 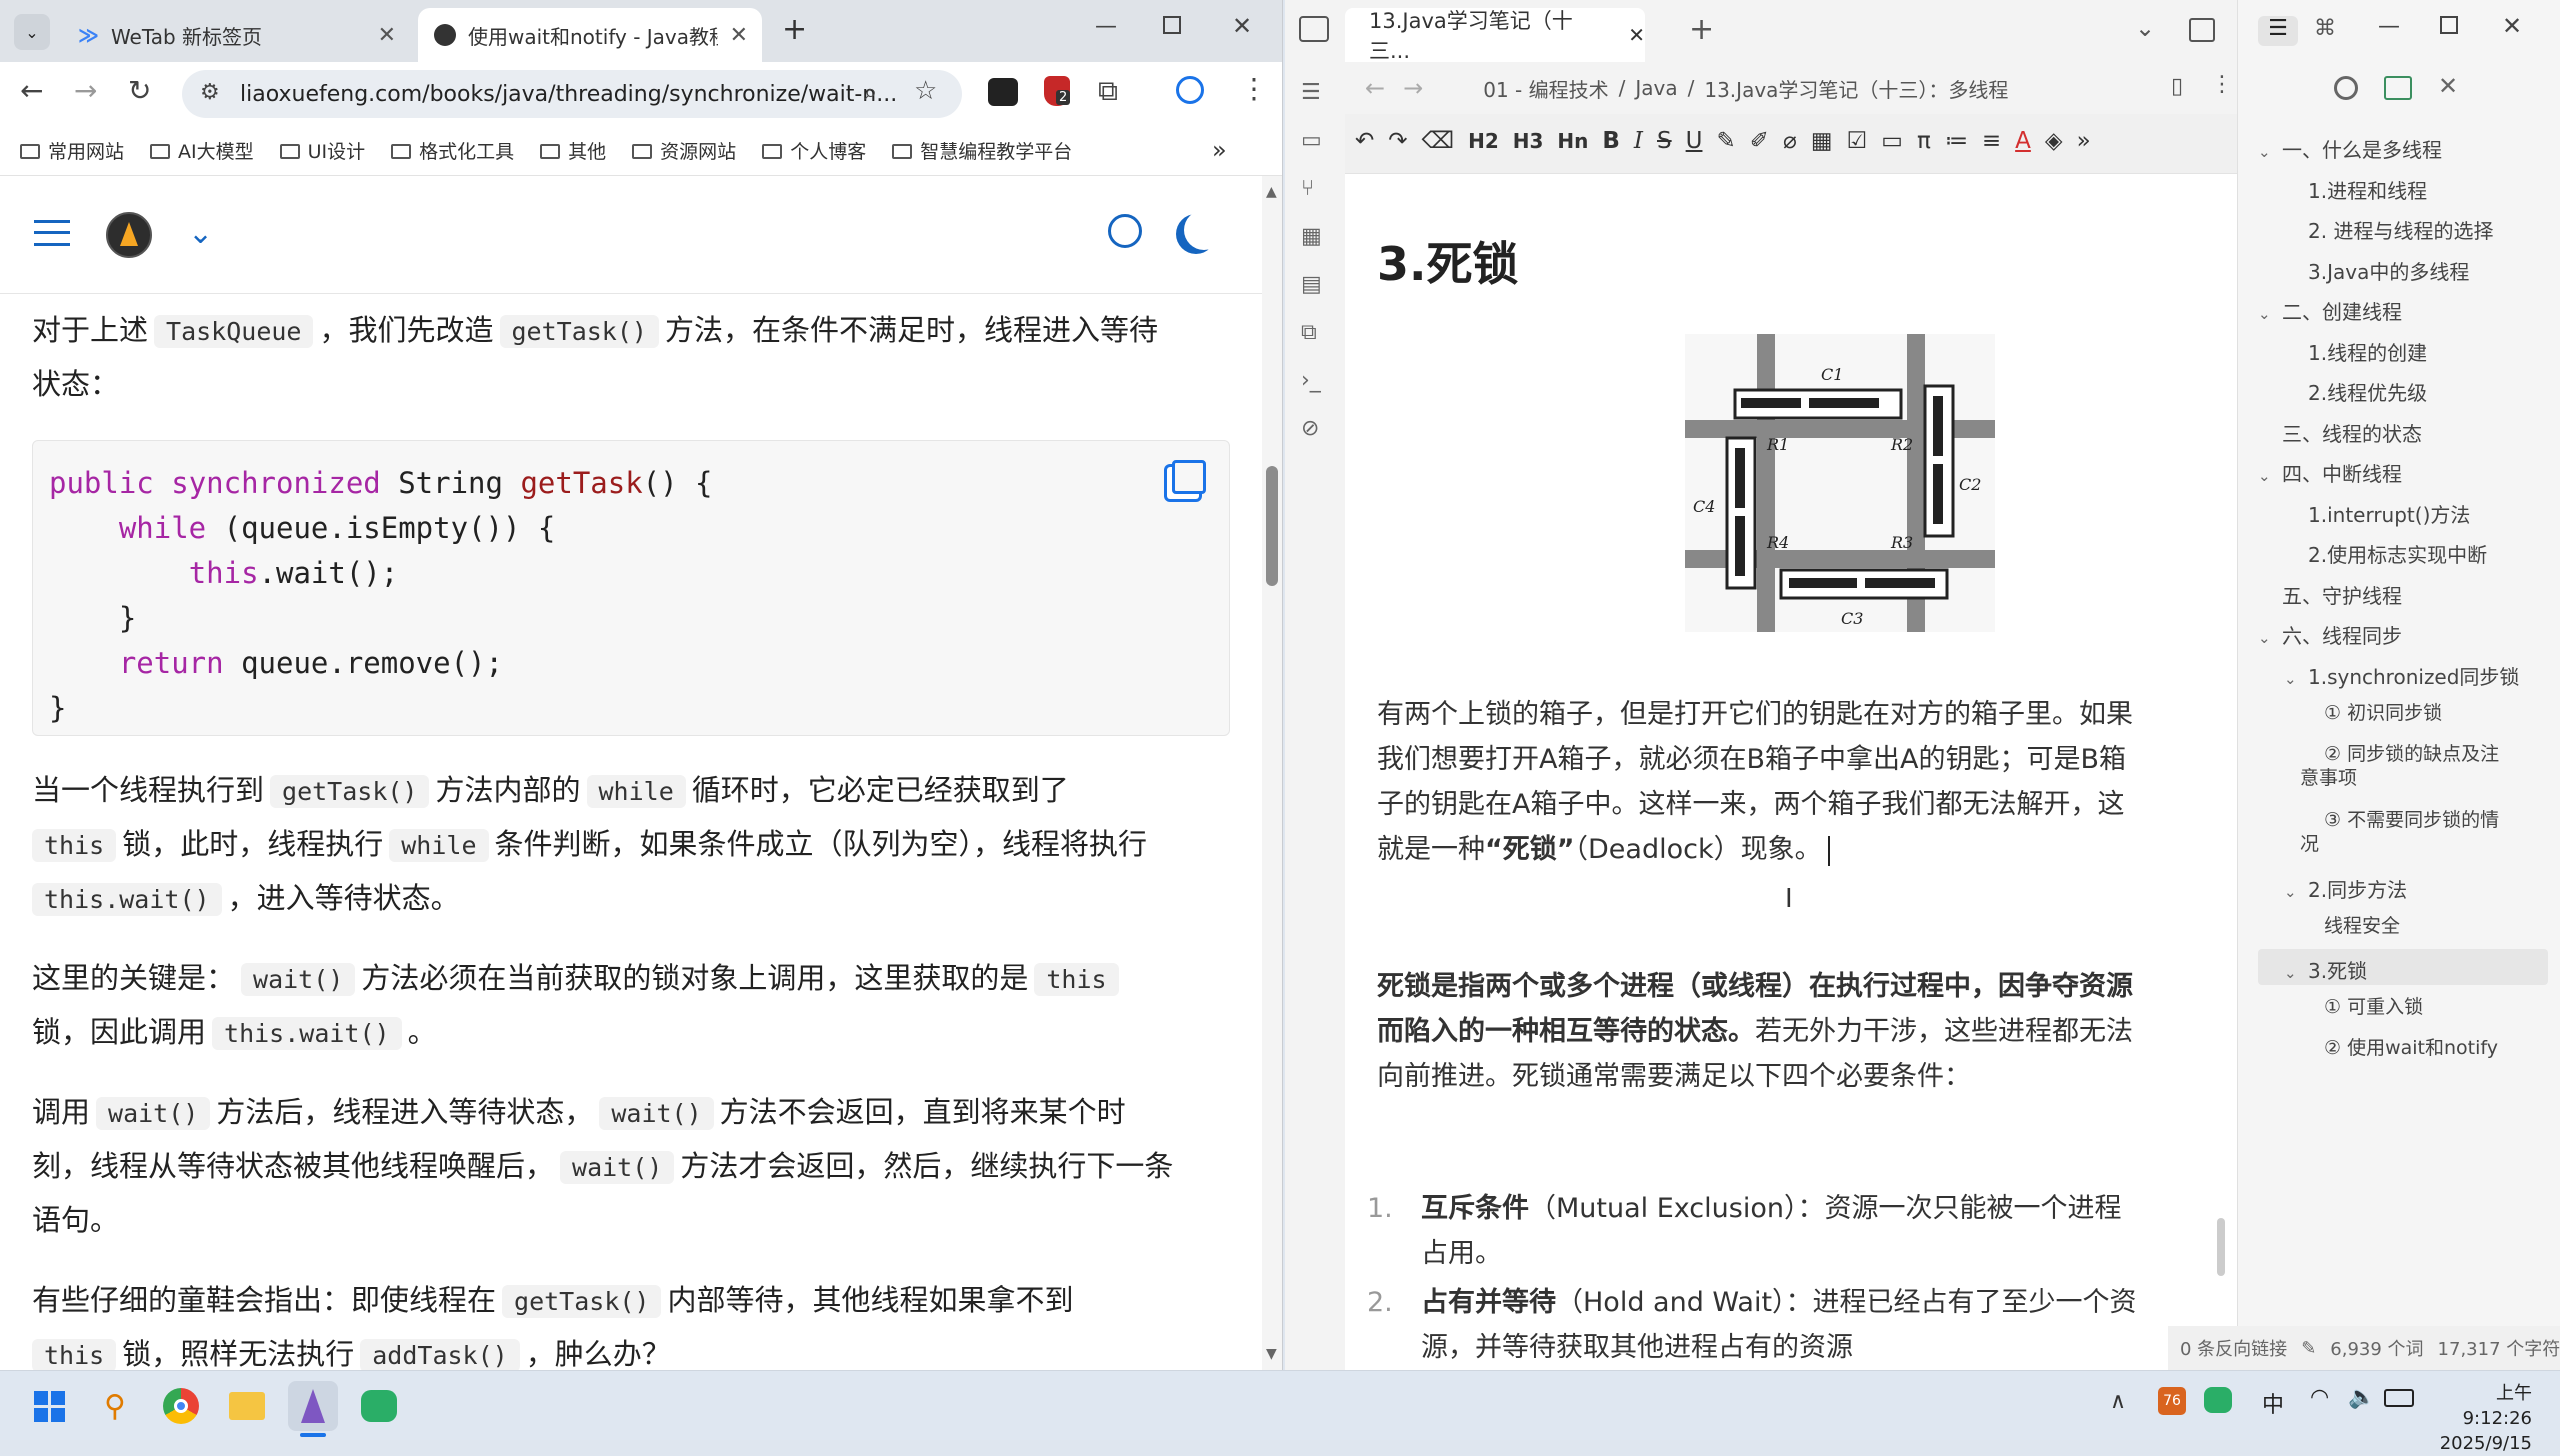 What do you see at coordinates (1694, 141) in the screenshot?
I see `underline-icon: U` at bounding box center [1694, 141].